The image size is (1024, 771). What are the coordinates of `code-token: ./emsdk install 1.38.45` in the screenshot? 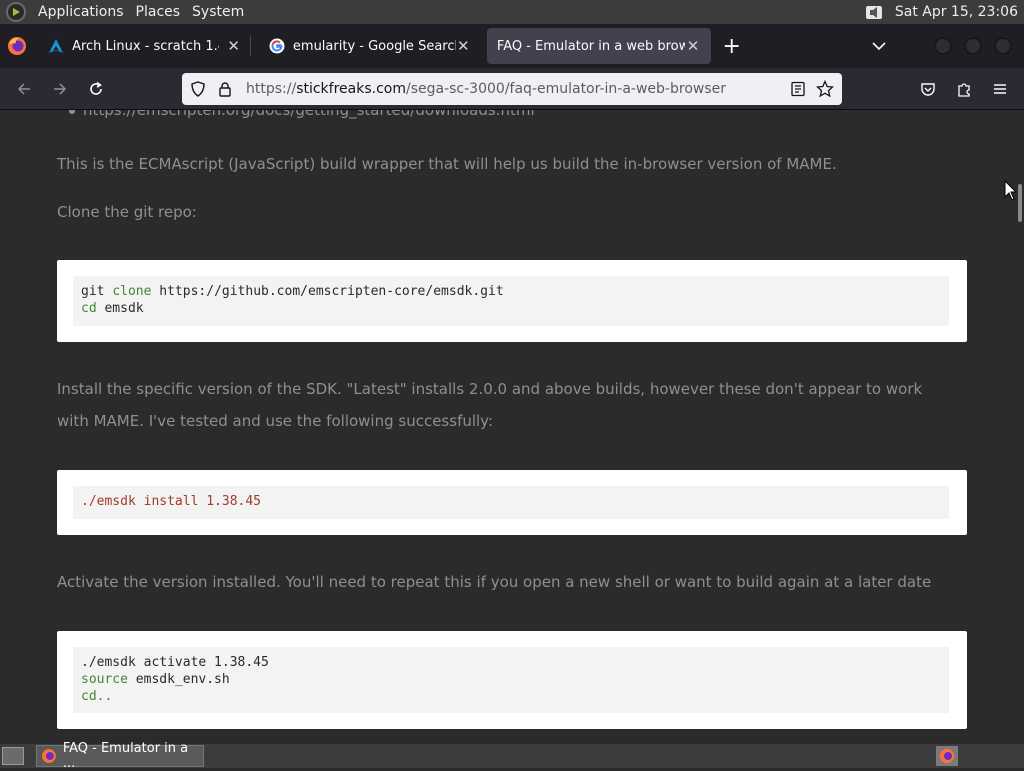 It's located at (171, 501).